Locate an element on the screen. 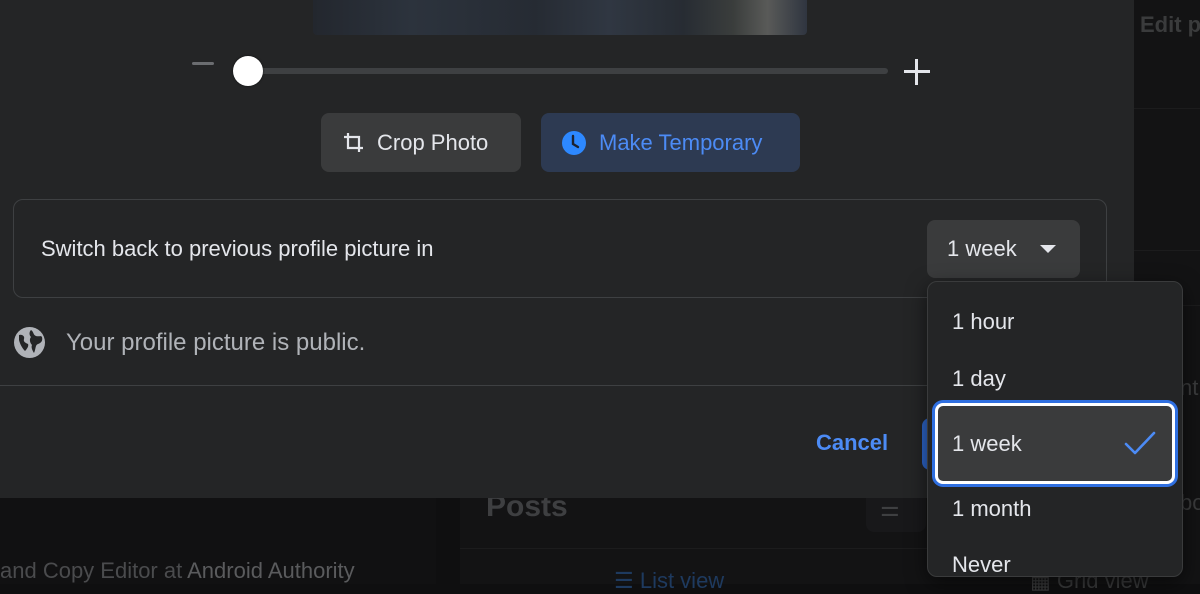 This screenshot has height=594, width=1200. make-temporary-button: Make Temporary is located at coordinates (670, 142).